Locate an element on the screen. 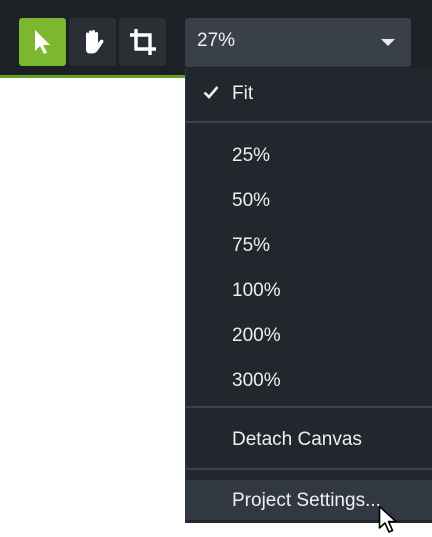 This screenshot has height=537, width=432. menu-item-label: 100% is located at coordinates (256, 290).